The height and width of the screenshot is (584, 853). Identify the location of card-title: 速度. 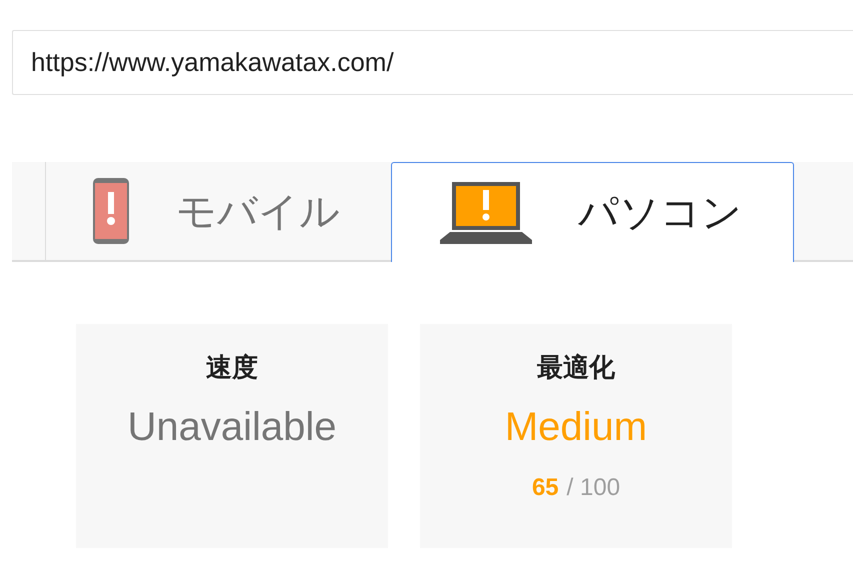
(232, 367).